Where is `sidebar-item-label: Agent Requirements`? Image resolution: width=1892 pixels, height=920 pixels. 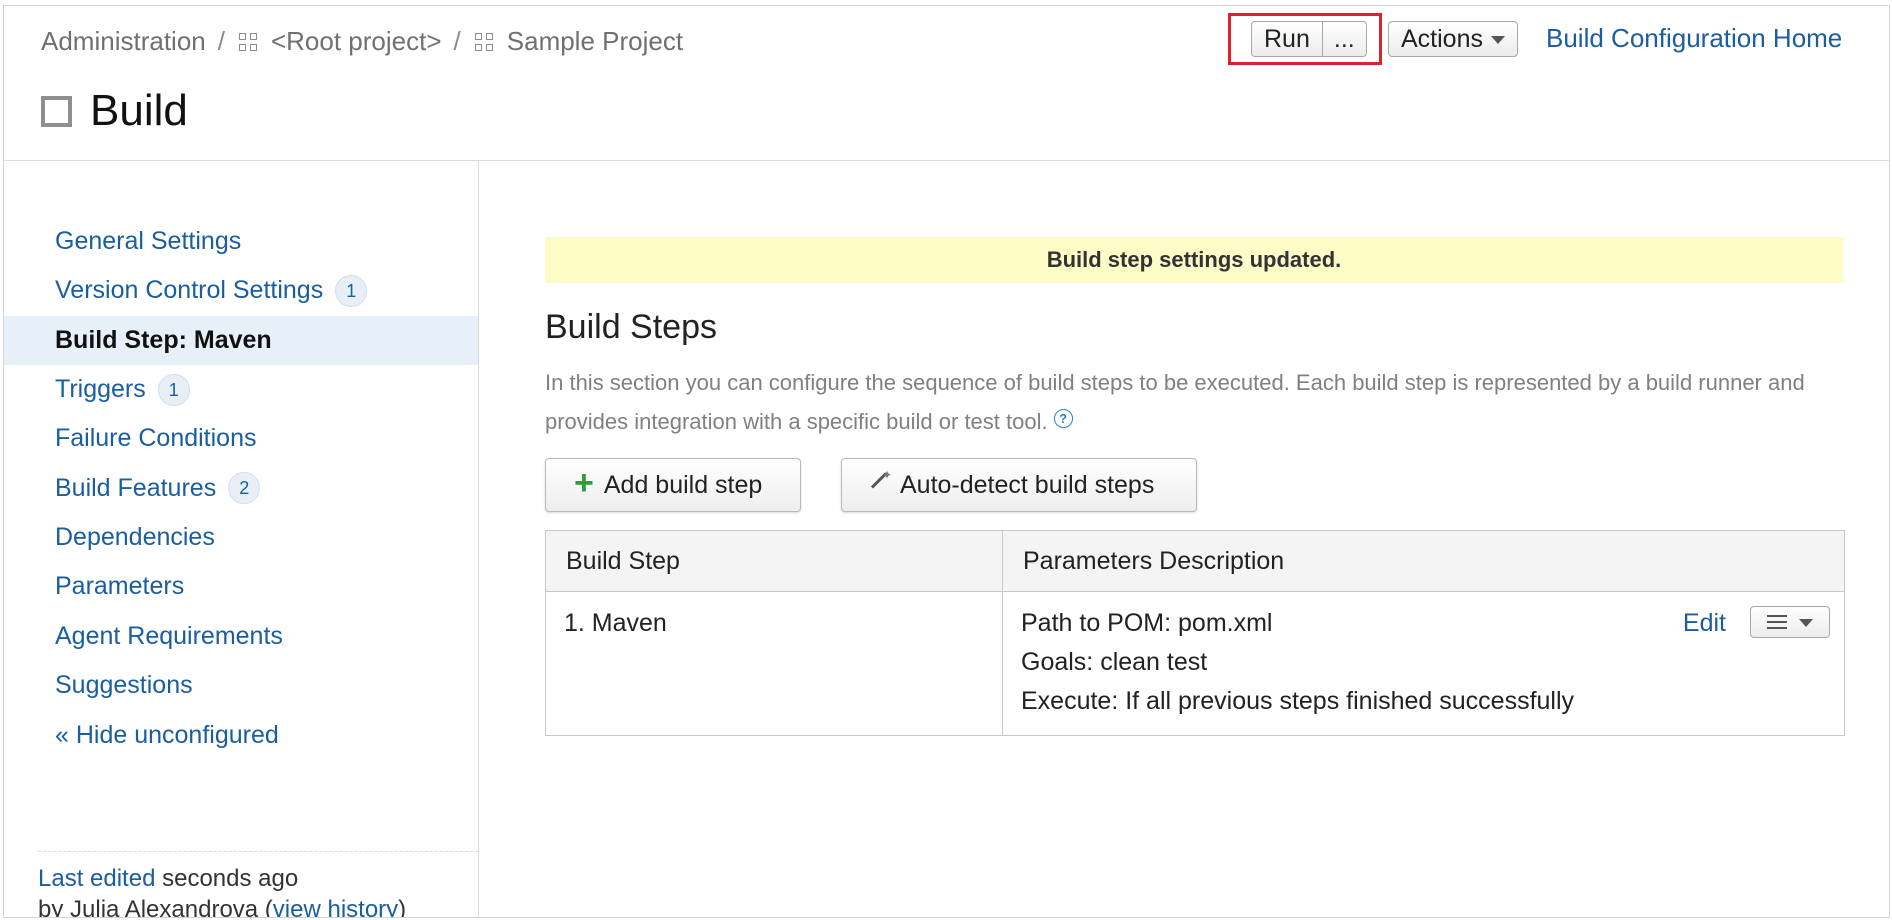 sidebar-item-label: Agent Requirements is located at coordinates (169, 635).